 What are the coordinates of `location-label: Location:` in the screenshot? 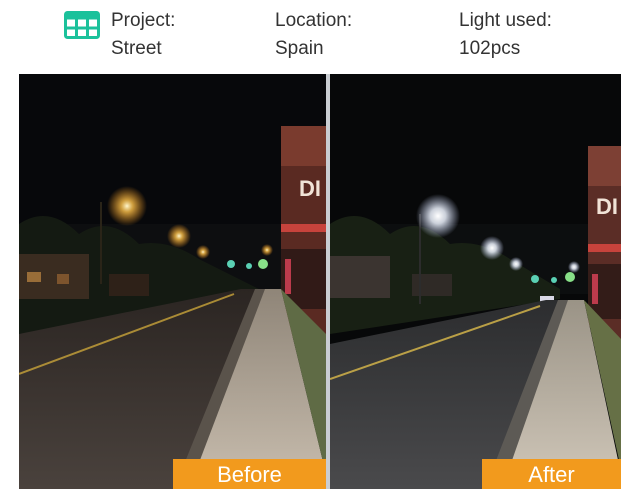 It's located at (314, 20).